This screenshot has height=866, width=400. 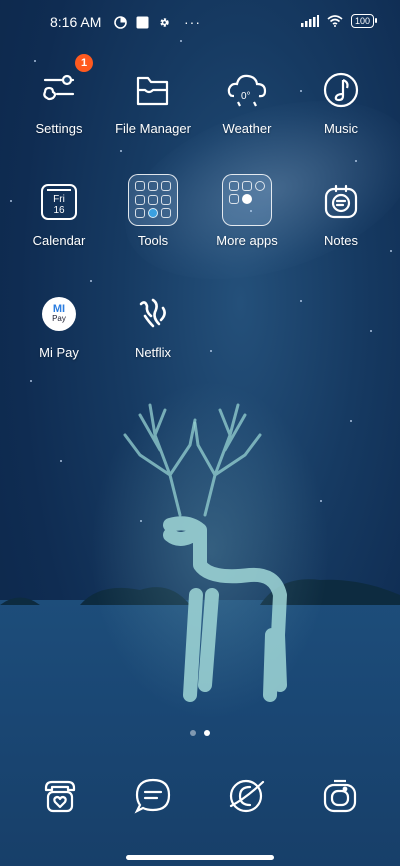 I want to click on notification-badge: 1, so click(x=84, y=63).